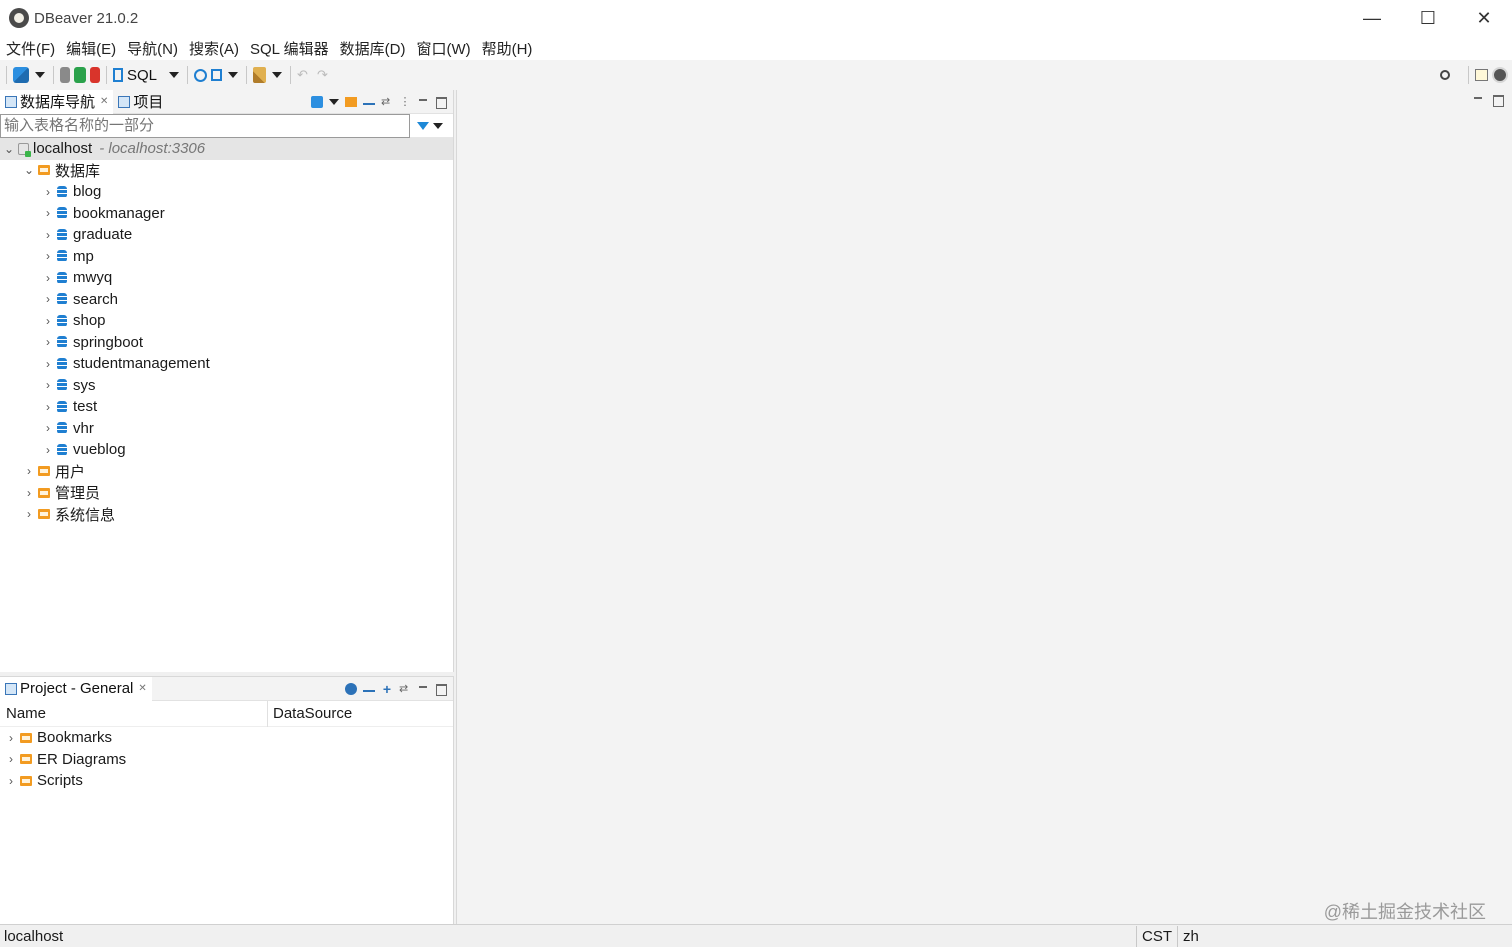 This screenshot has width=1512, height=947. What do you see at coordinates (430, 126) in the screenshot?
I see `filter-button` at bounding box center [430, 126].